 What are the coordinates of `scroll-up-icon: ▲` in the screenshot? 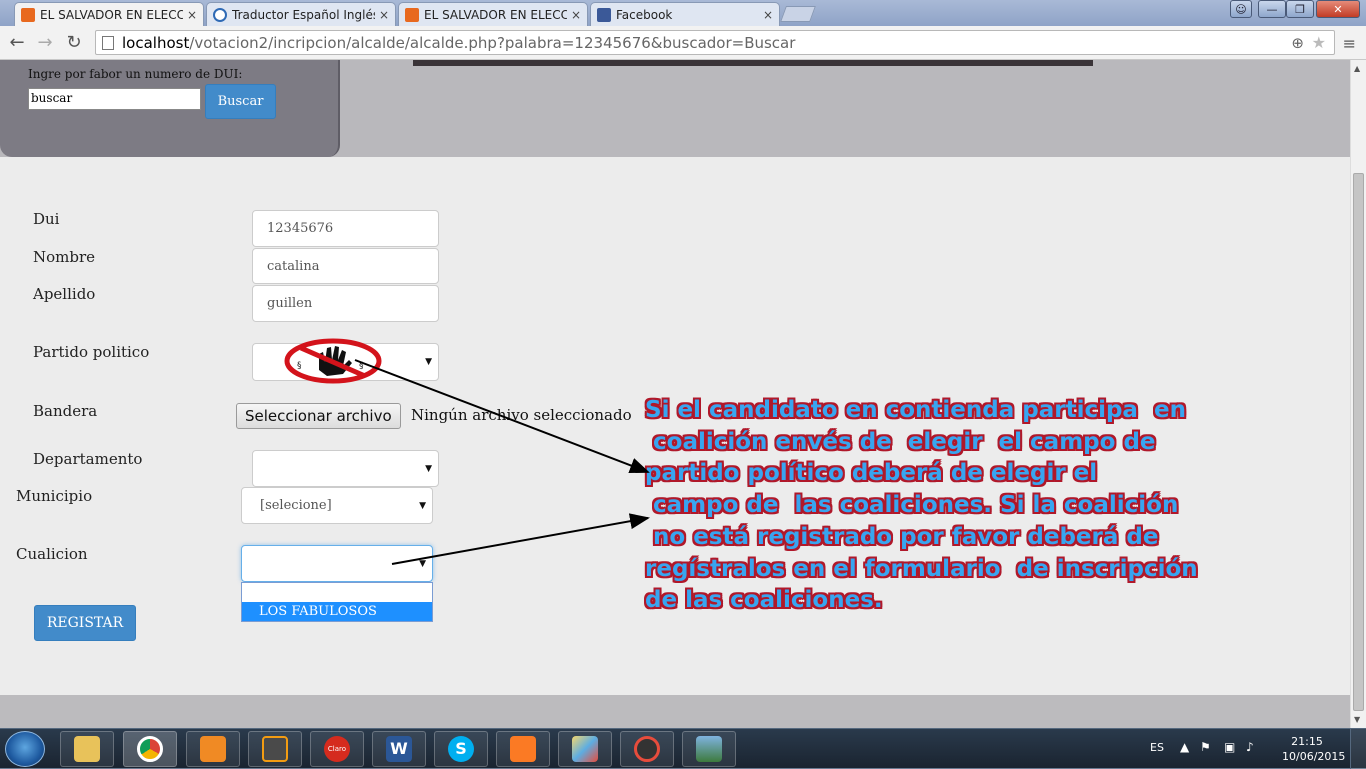 It's located at (1357, 68).